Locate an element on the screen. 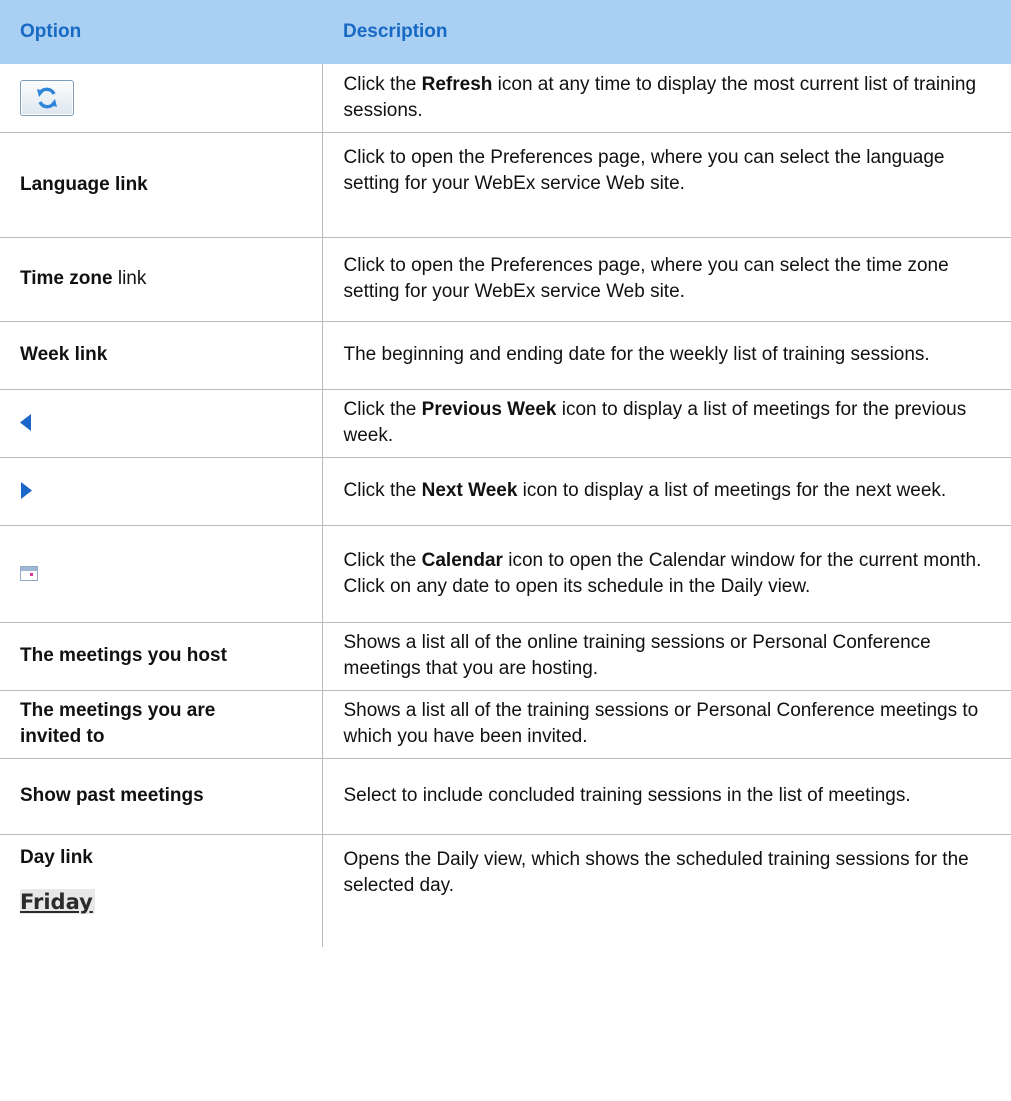 The height and width of the screenshot is (1101, 1011). calendar-icon is located at coordinates (29, 573).